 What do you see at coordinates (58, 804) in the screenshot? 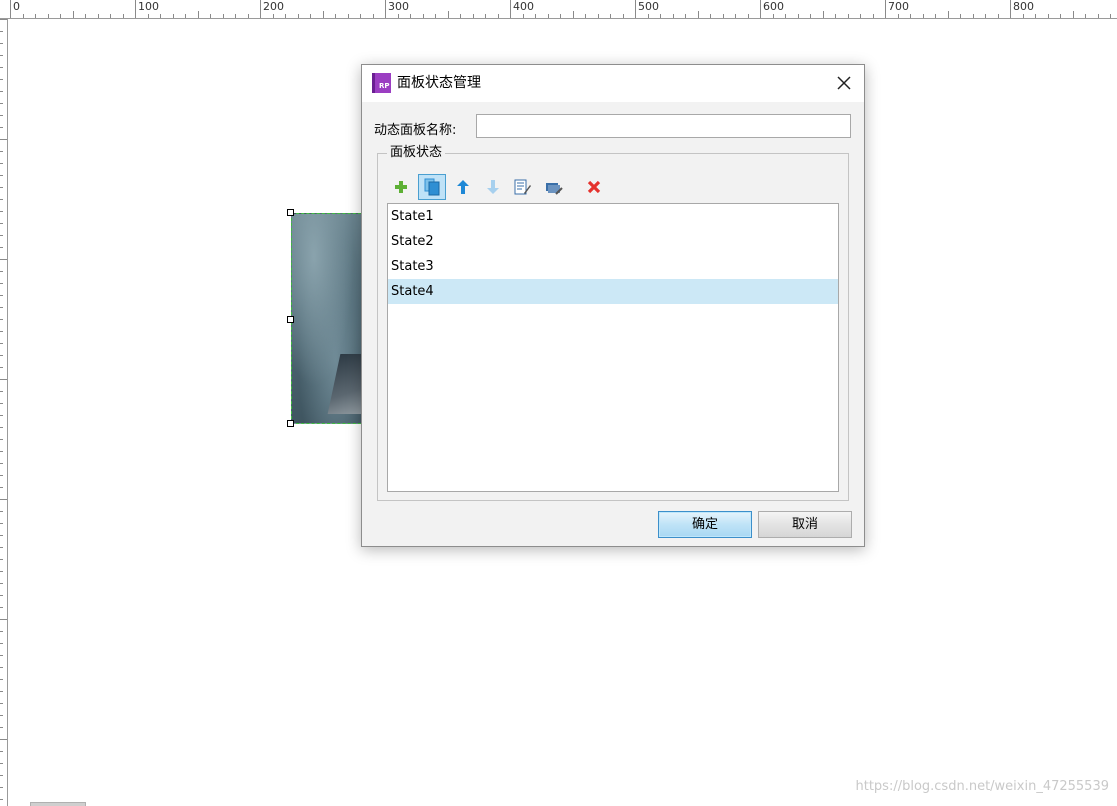
I see `horizontal-scrollbar` at bounding box center [58, 804].